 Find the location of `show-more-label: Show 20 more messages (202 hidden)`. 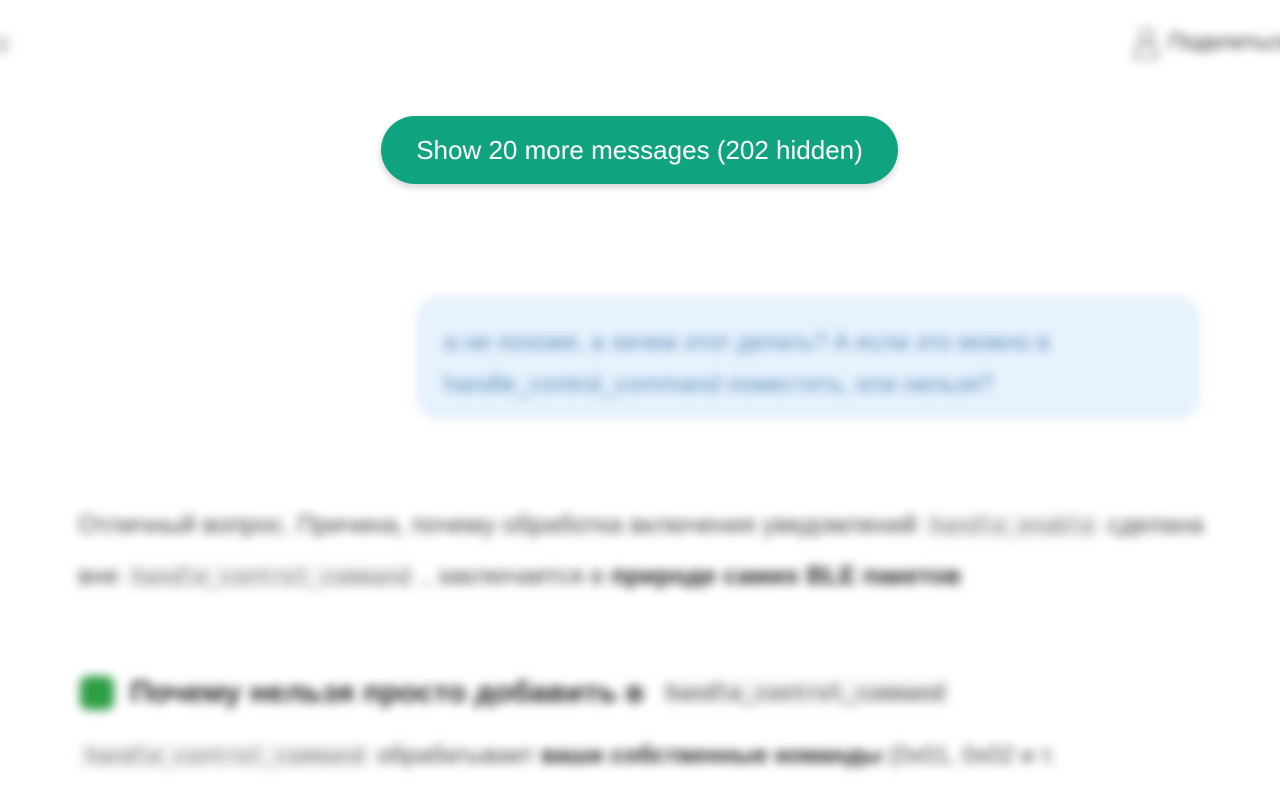

show-more-label: Show 20 more messages (202 hidden) is located at coordinates (639, 149).